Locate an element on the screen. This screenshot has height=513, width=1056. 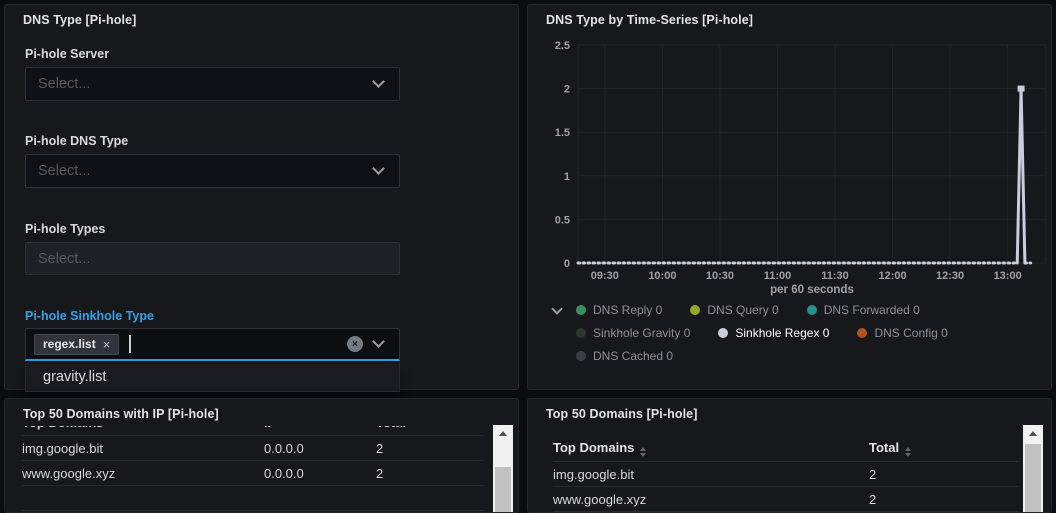
legend-item: Sinkhole Gravity 0 is located at coordinates (633, 333).